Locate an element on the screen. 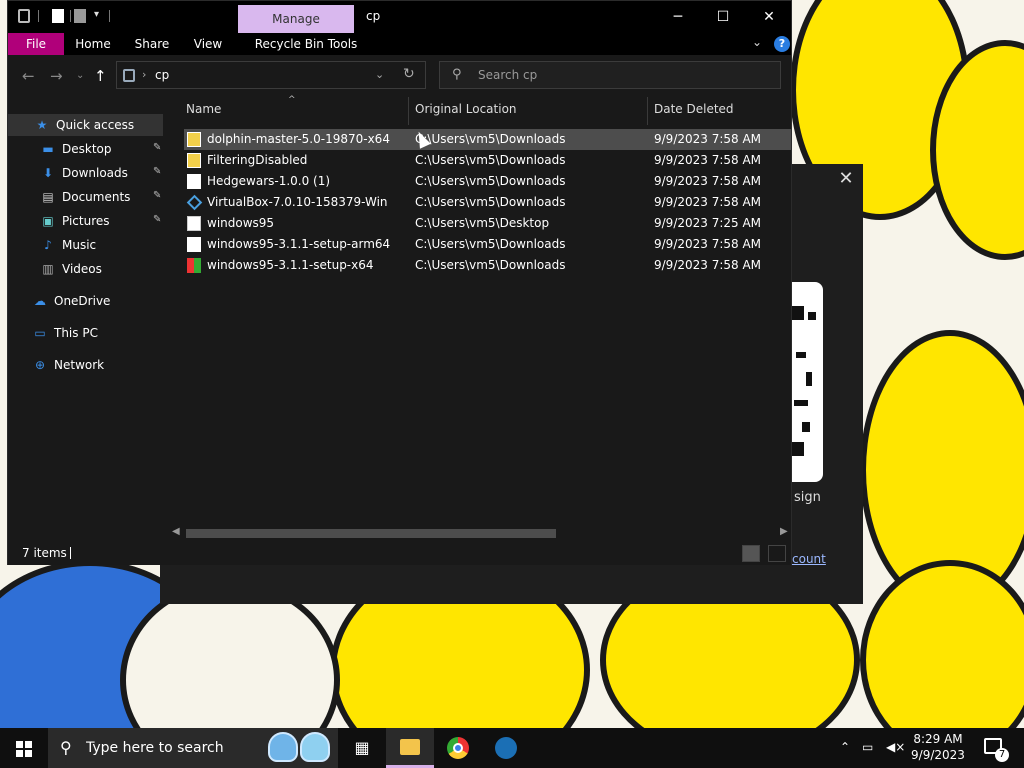  scroll-right-icon: ▶ is located at coordinates (784, 531).